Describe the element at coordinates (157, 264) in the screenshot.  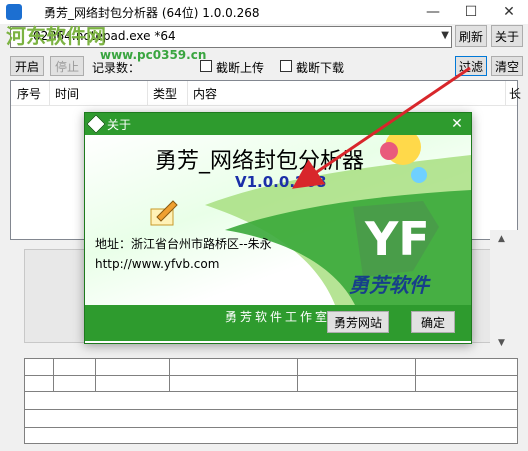
I see `website-url: http://www.yfvb.com` at that location.